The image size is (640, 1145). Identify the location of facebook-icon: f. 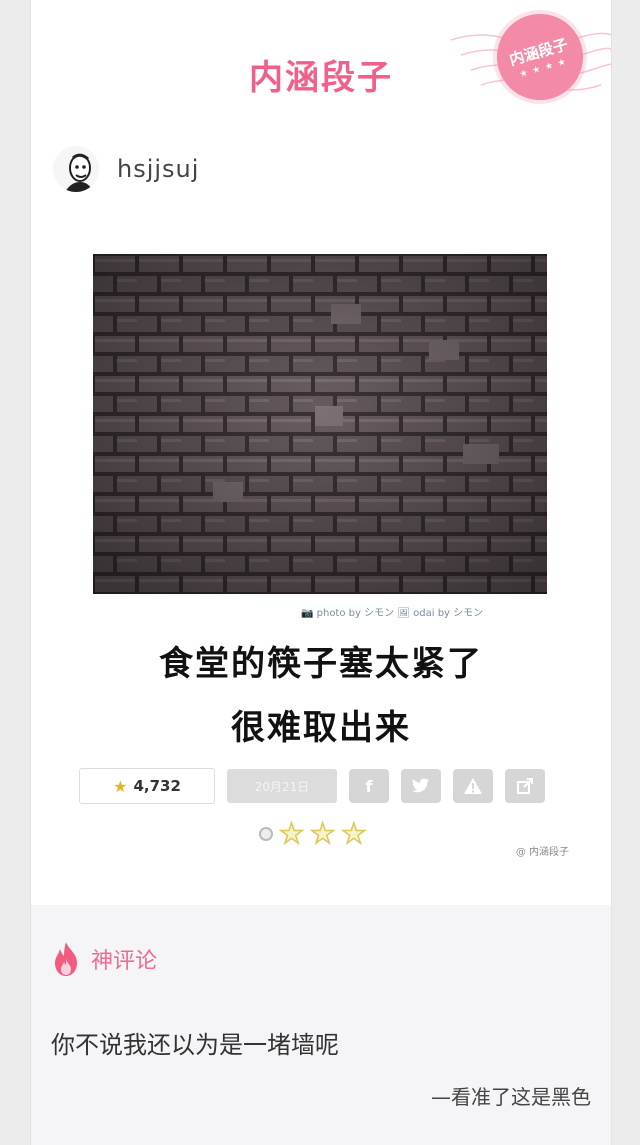
(369, 786).